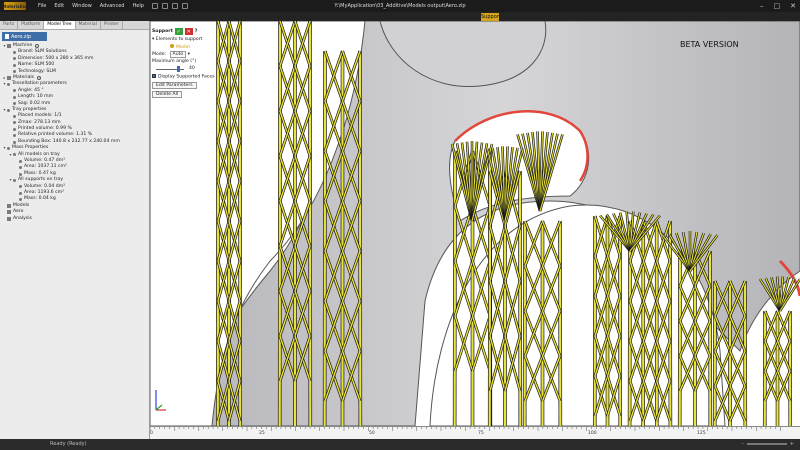 The height and width of the screenshot is (450, 800). What do you see at coordinates (42, 6) in the screenshot?
I see `menu-file: File` at bounding box center [42, 6].